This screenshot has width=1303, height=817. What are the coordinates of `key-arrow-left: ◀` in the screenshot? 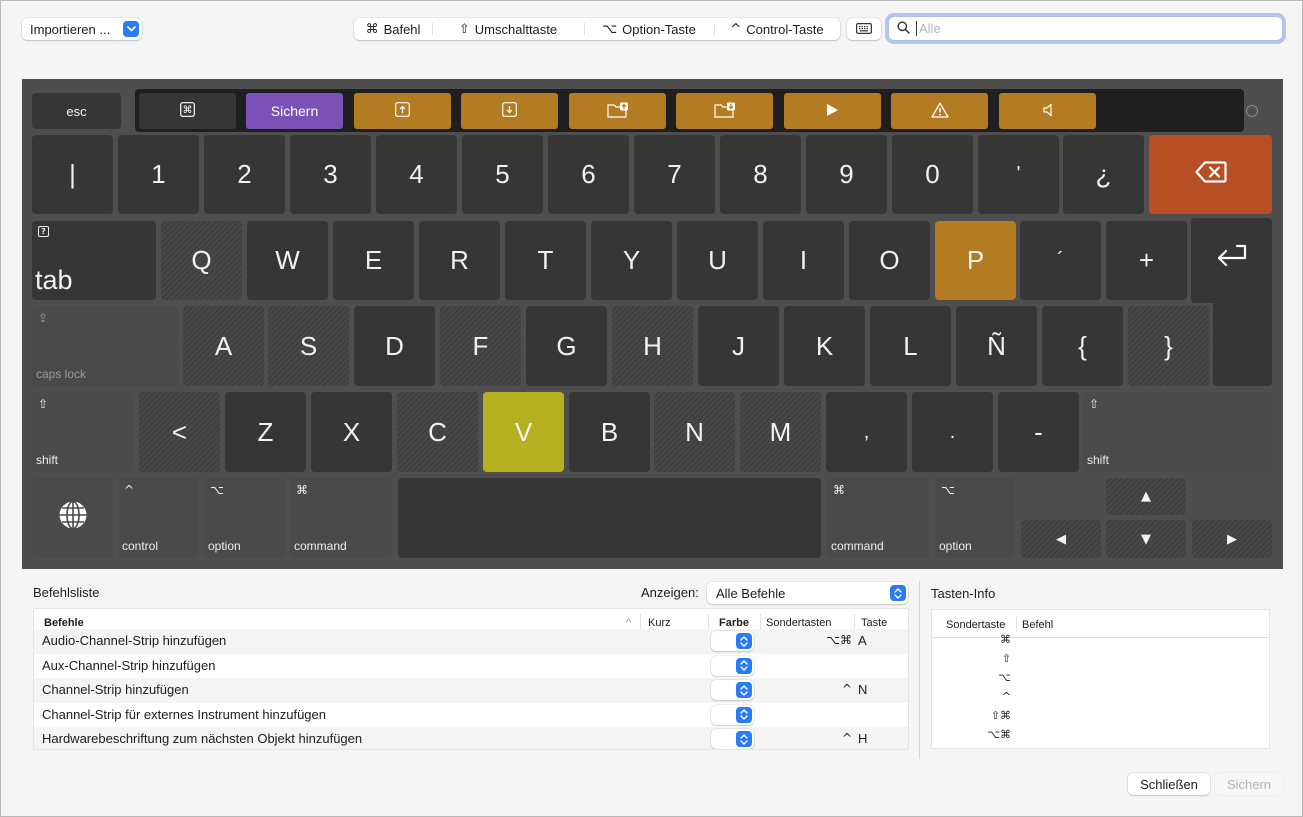 It's located at (1061, 539).